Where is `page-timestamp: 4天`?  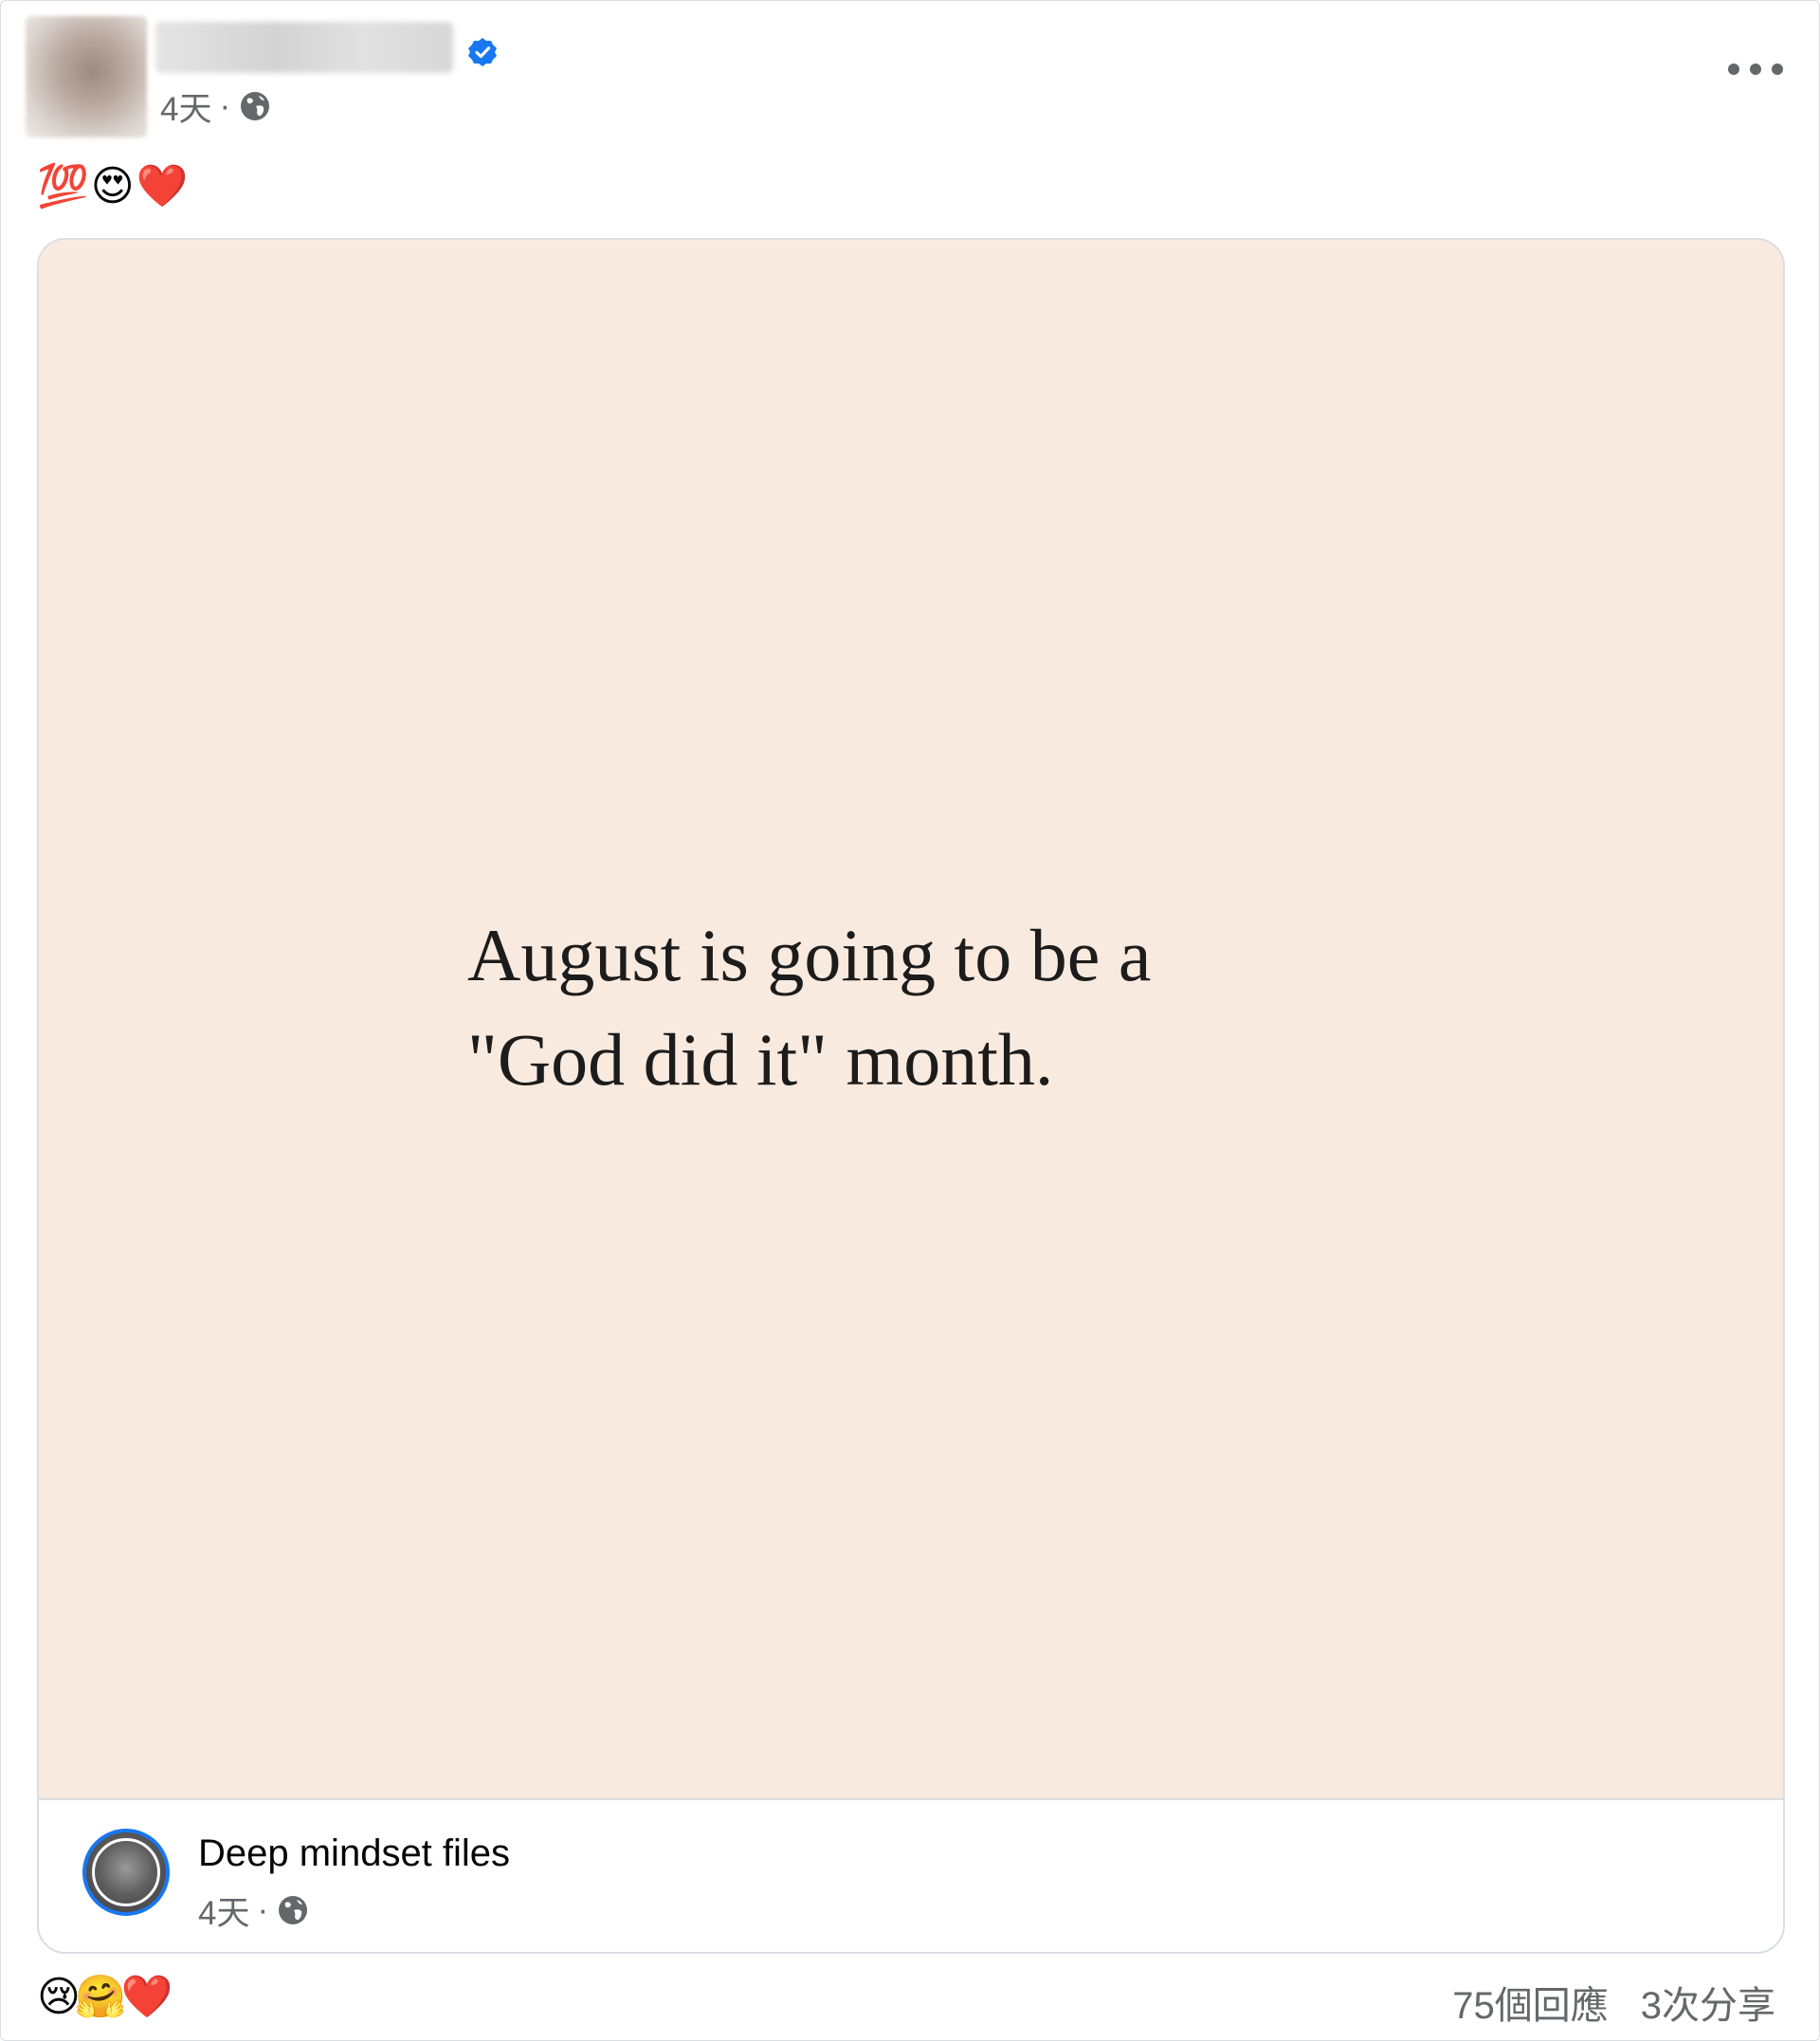 page-timestamp: 4天 is located at coordinates (223, 1910).